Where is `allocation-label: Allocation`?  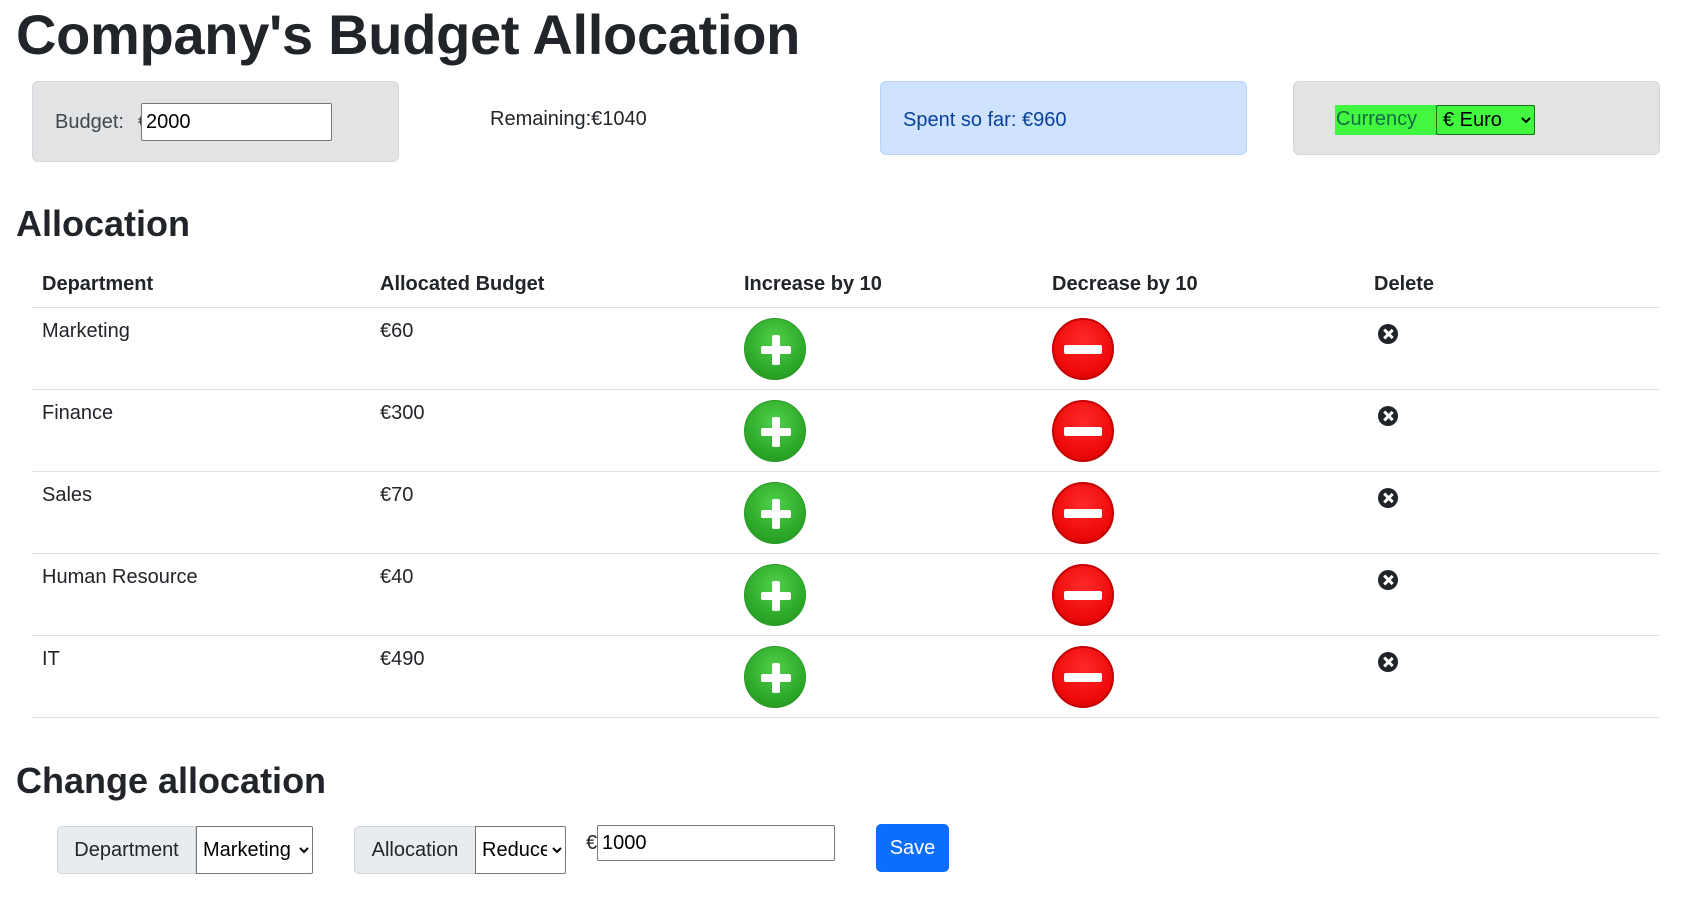
allocation-label: Allocation is located at coordinates (415, 850).